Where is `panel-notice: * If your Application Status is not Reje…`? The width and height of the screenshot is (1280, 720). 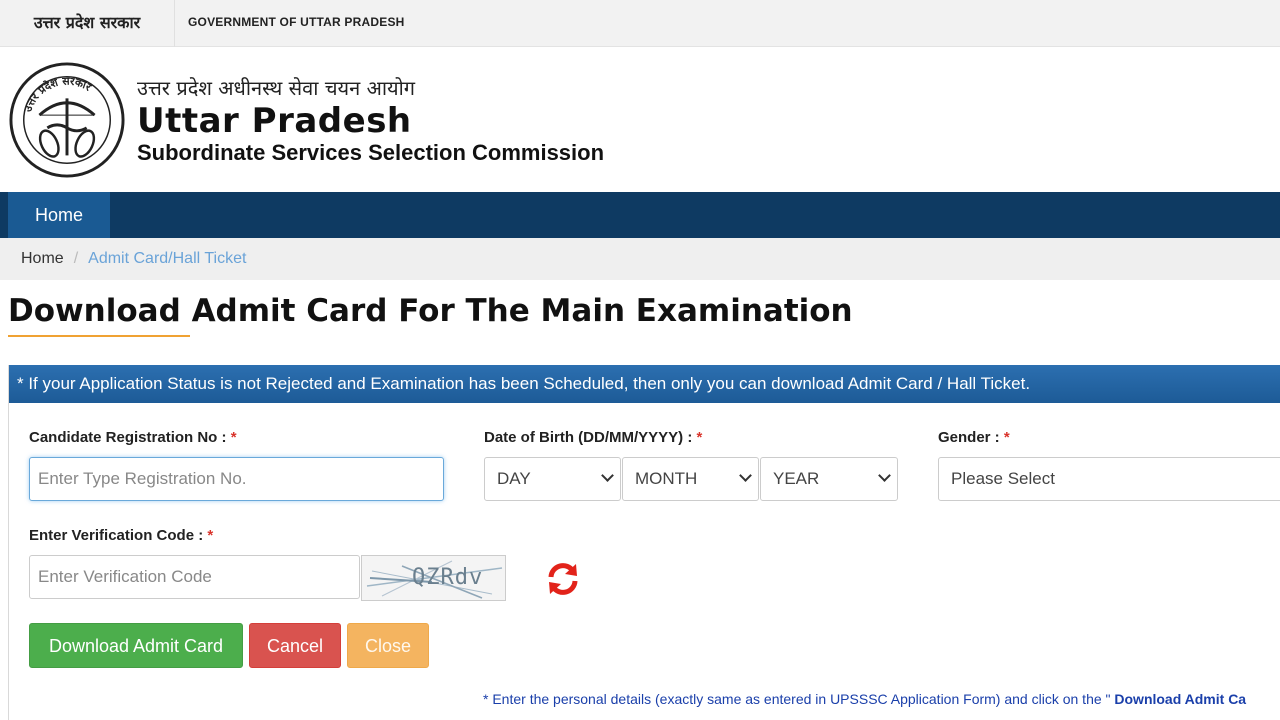 panel-notice: * If your Application Status is not Reje… is located at coordinates (644, 384).